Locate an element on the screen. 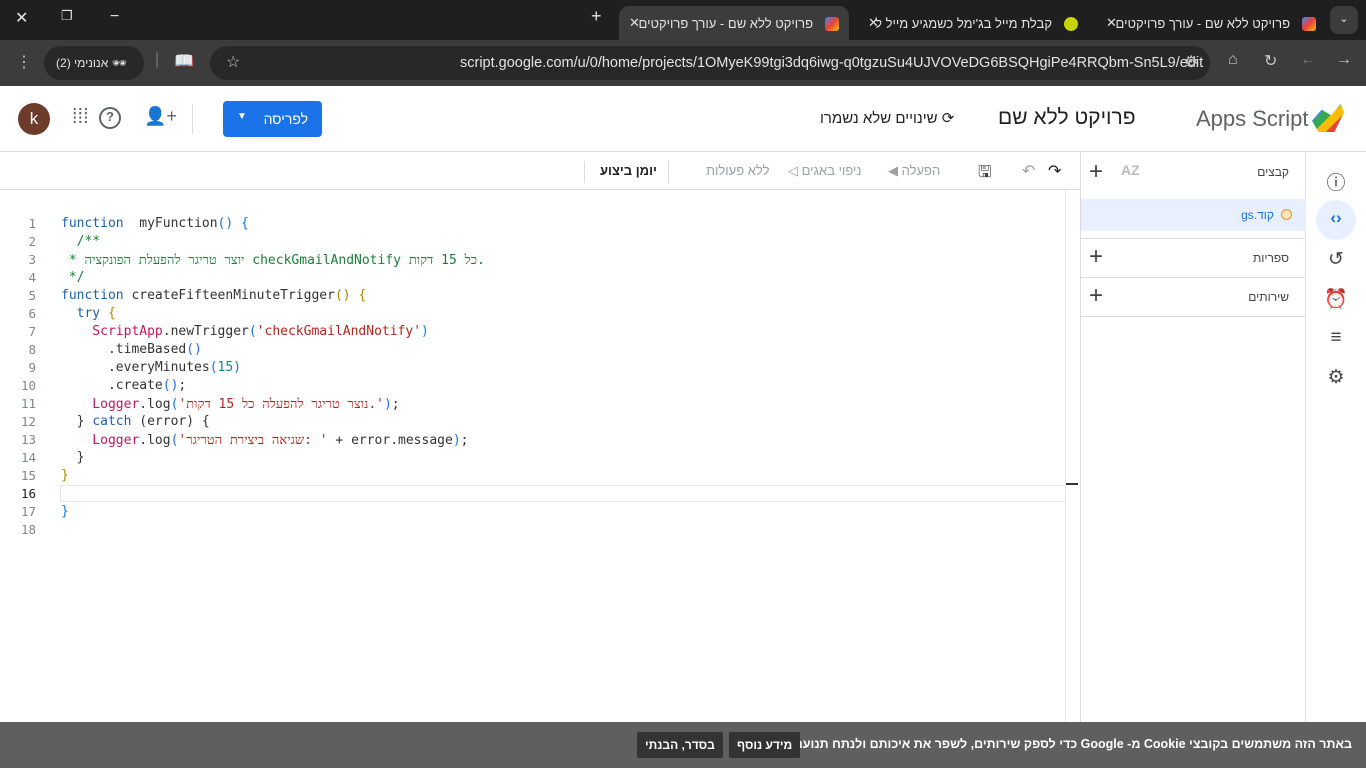 This screenshot has width=1366, height=768. bookmark-star-icon: ☆ is located at coordinates (233, 62).